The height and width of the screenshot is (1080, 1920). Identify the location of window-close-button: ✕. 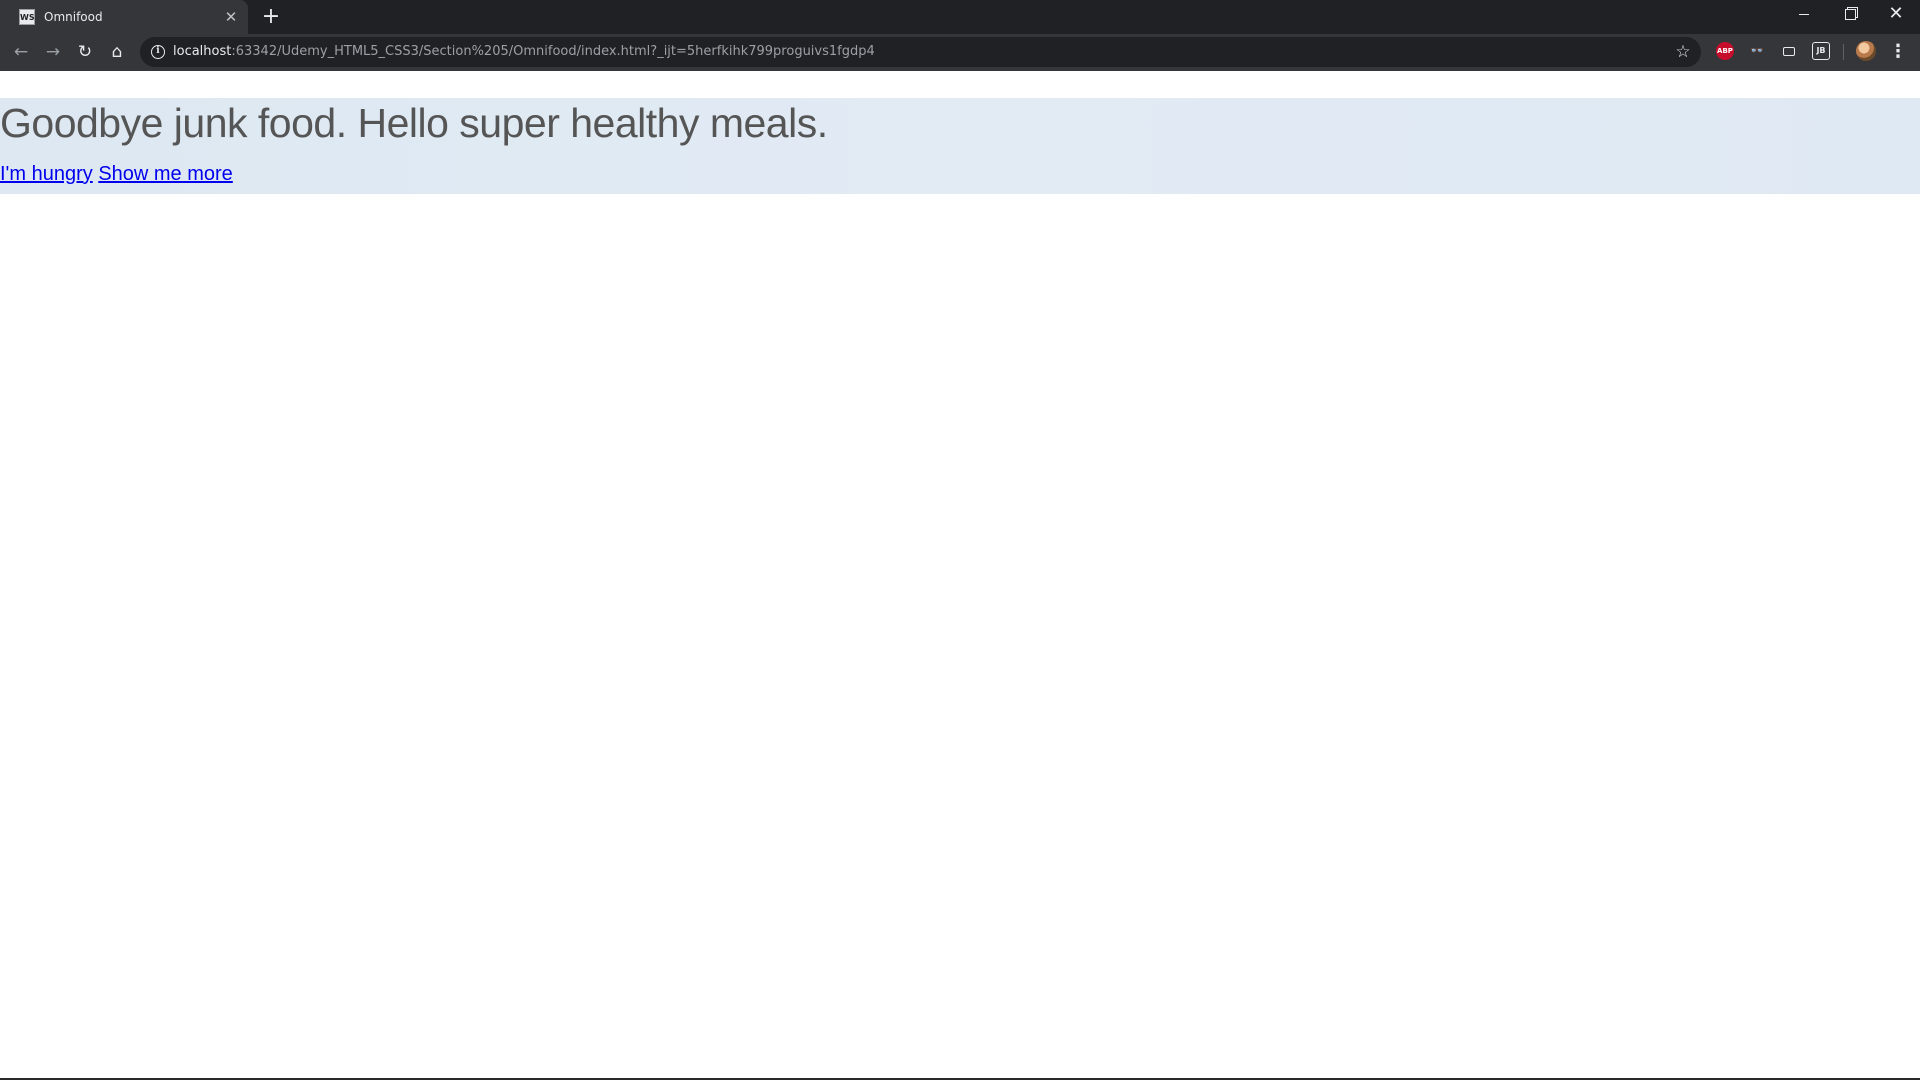
(1896, 15).